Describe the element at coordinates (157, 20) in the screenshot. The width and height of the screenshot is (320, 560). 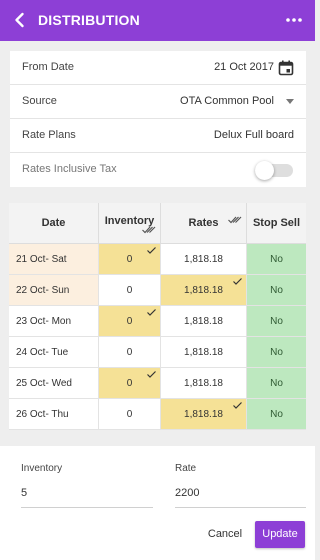
I see `app-bar: DISTRIBUTION` at that location.